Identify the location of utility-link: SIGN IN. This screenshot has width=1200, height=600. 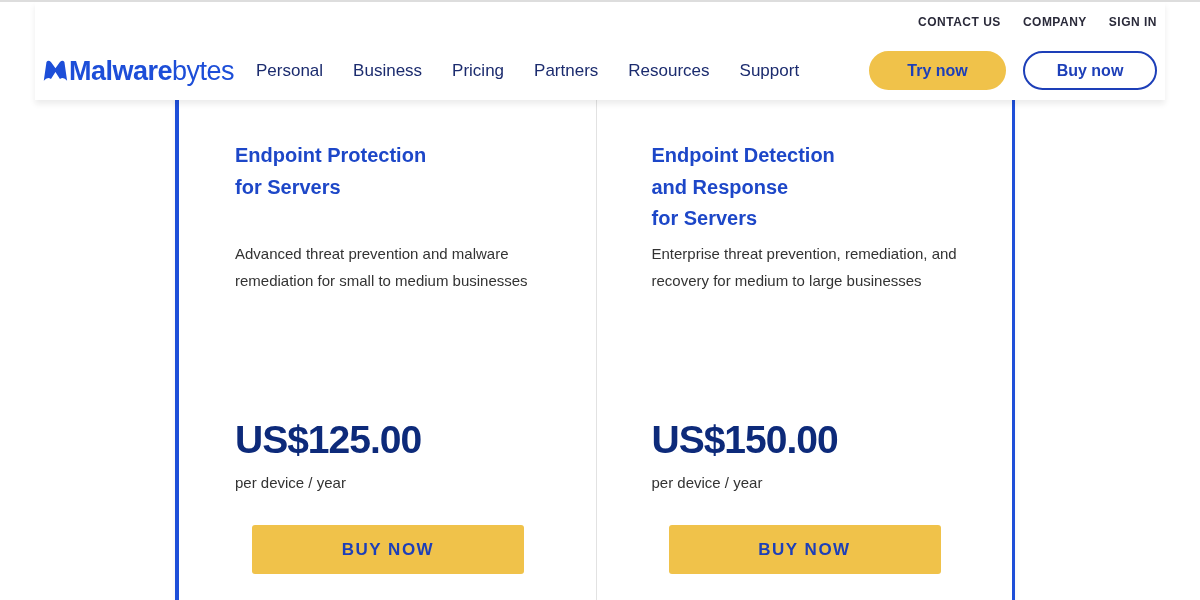
(1132, 23).